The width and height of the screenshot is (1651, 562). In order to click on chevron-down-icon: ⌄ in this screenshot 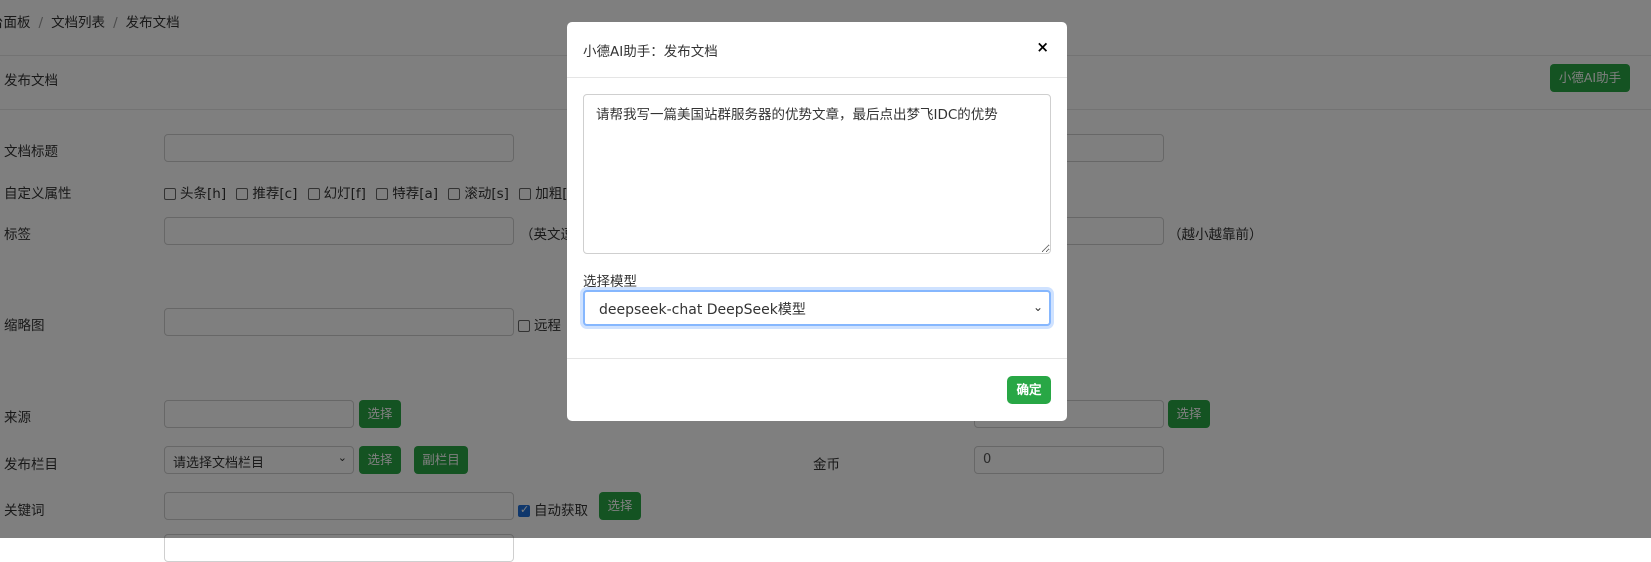, I will do `click(1037, 307)`.